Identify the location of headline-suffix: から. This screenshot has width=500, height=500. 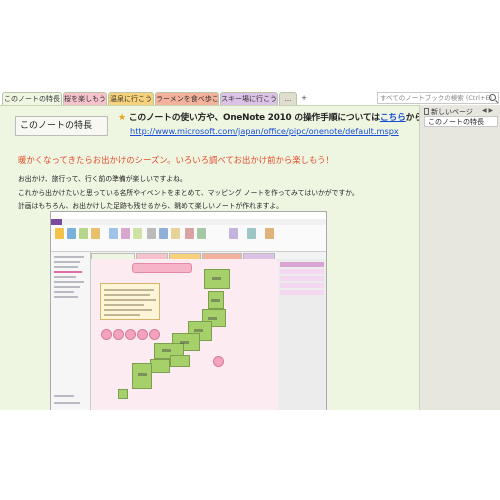
(412, 118).